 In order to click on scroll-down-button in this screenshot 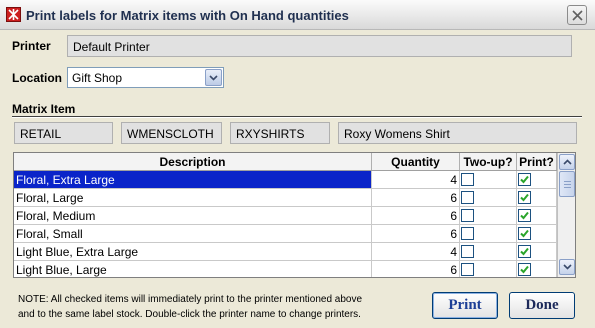, I will do `click(567, 267)`.